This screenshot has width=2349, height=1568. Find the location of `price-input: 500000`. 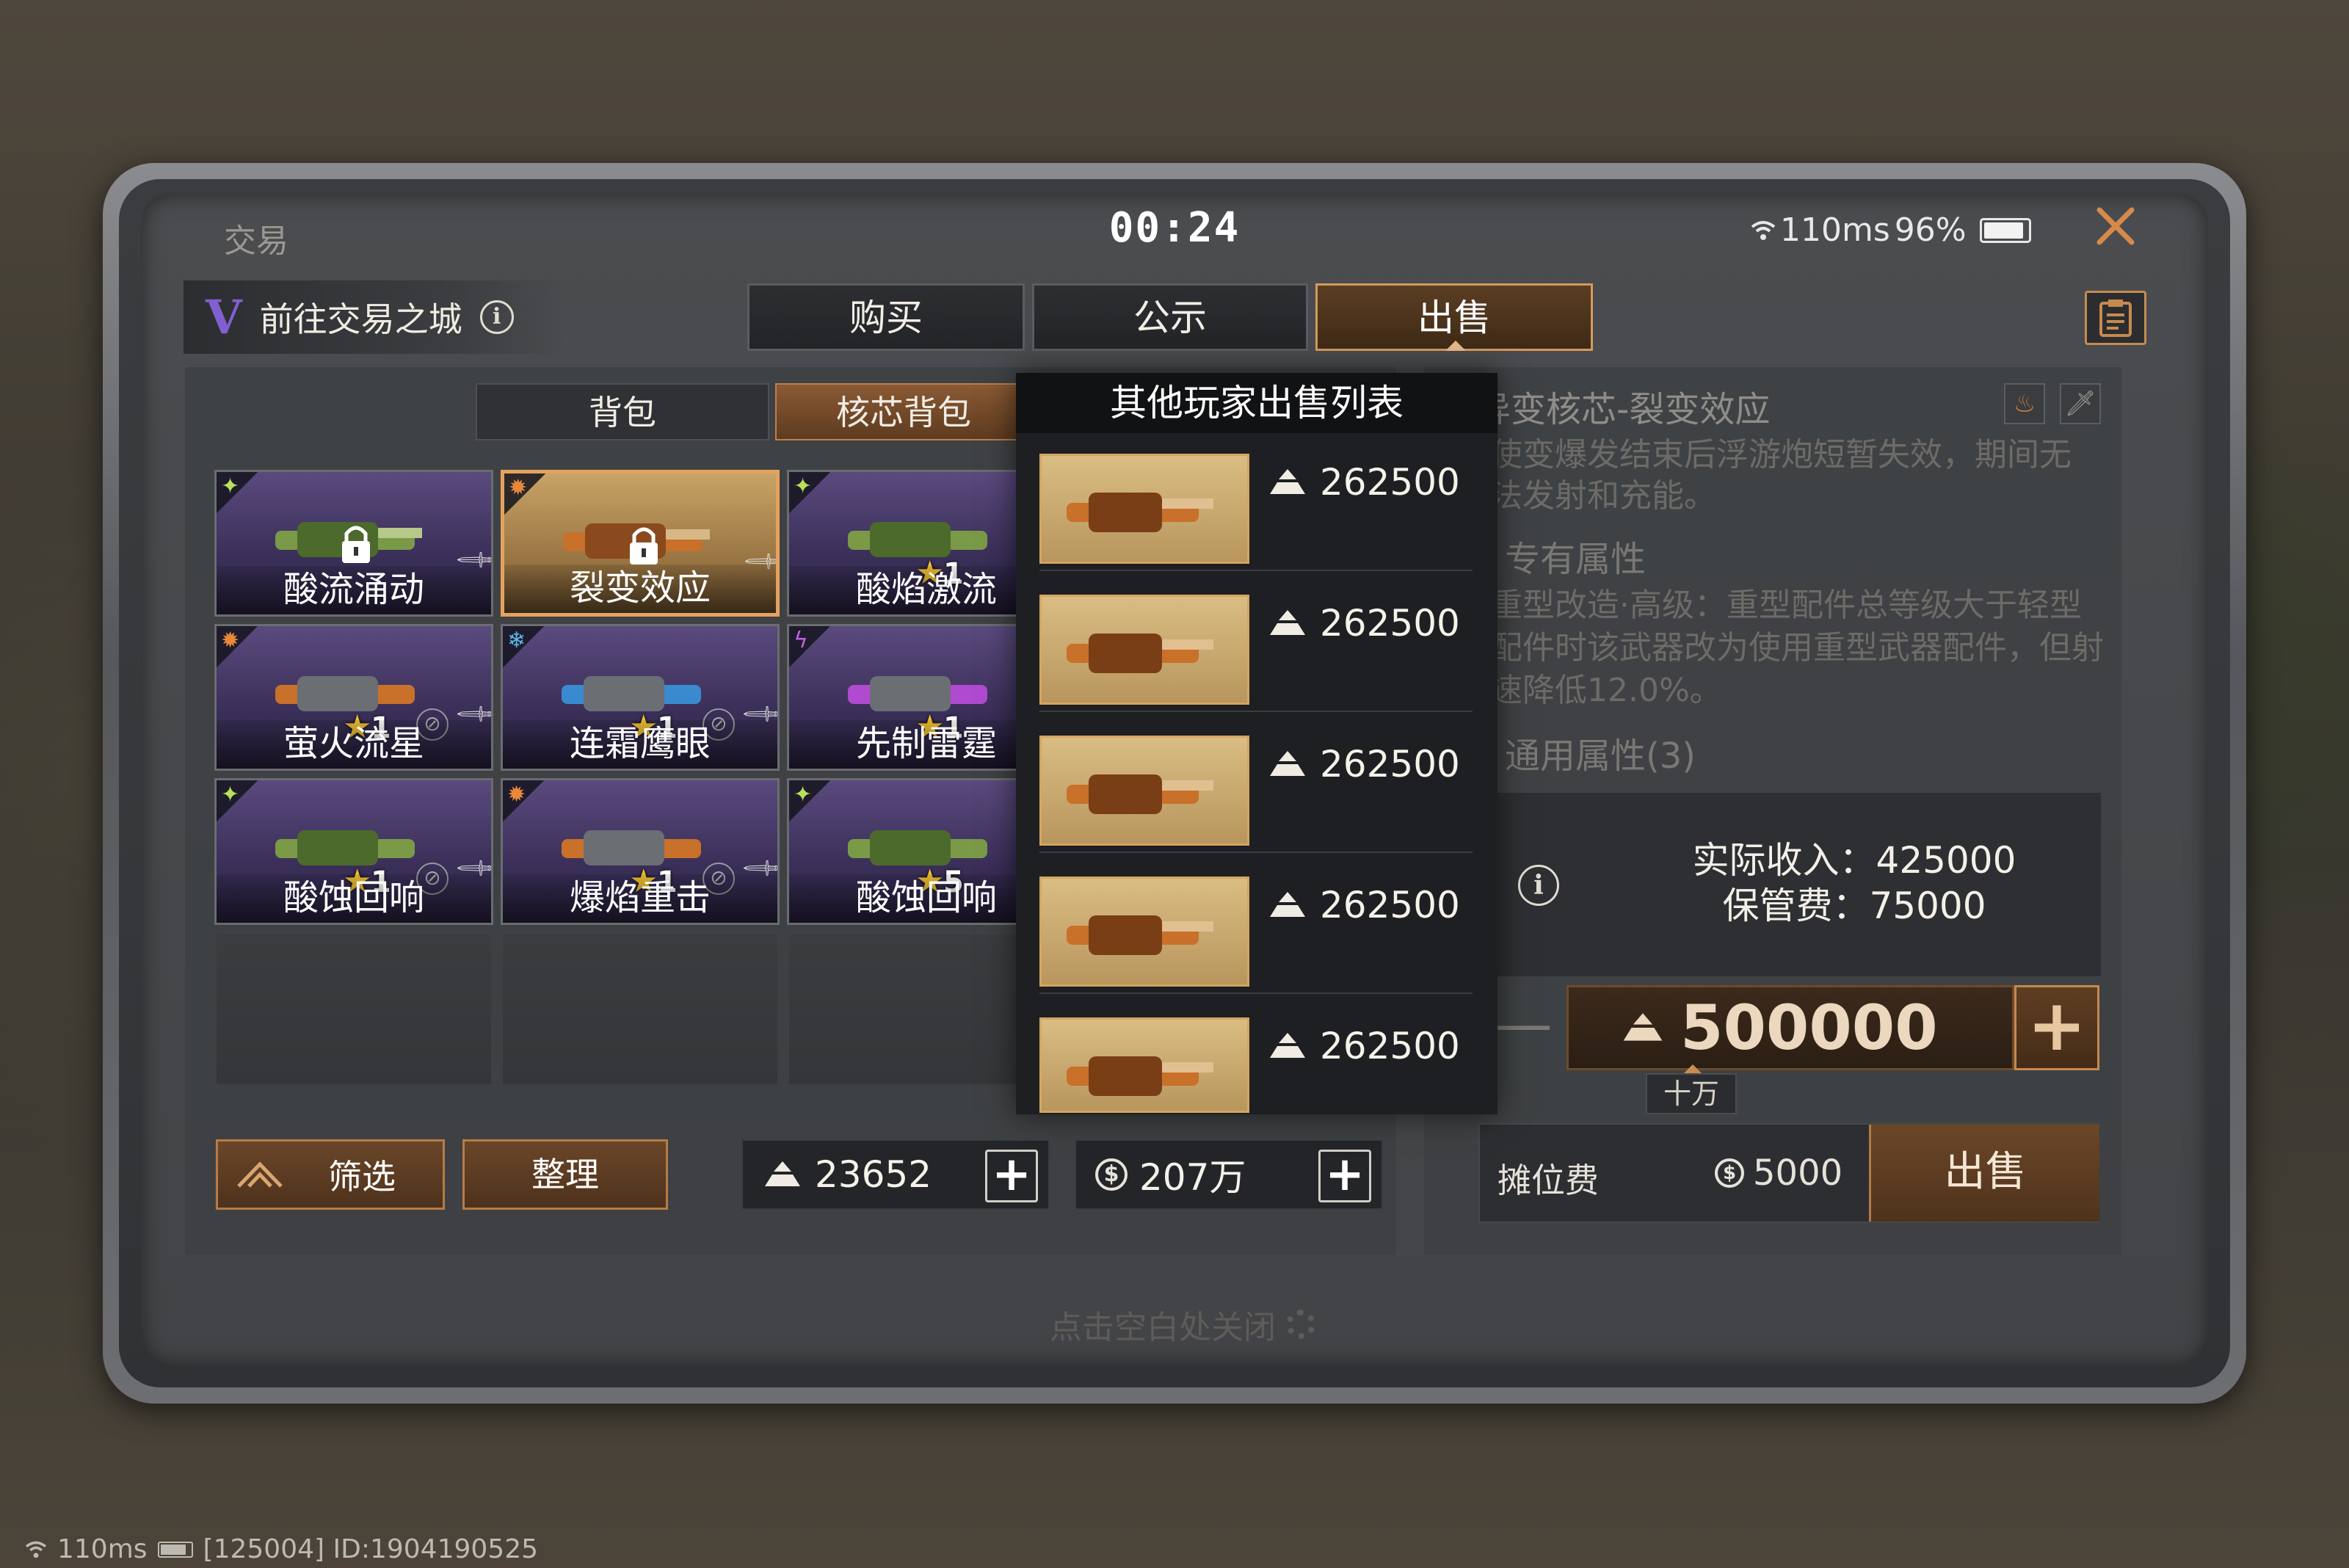

price-input: 500000 is located at coordinates (1790, 1027).